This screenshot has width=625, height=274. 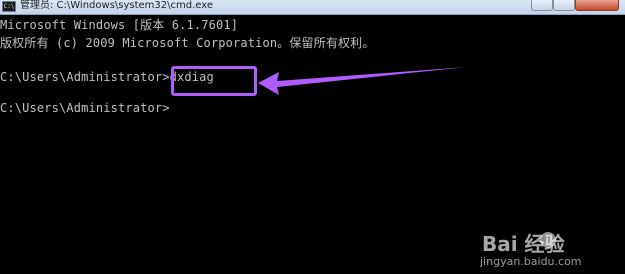 I want to click on window-title: 管理员: C:\Windows\system32\cmd.exe, so click(x=117, y=5).